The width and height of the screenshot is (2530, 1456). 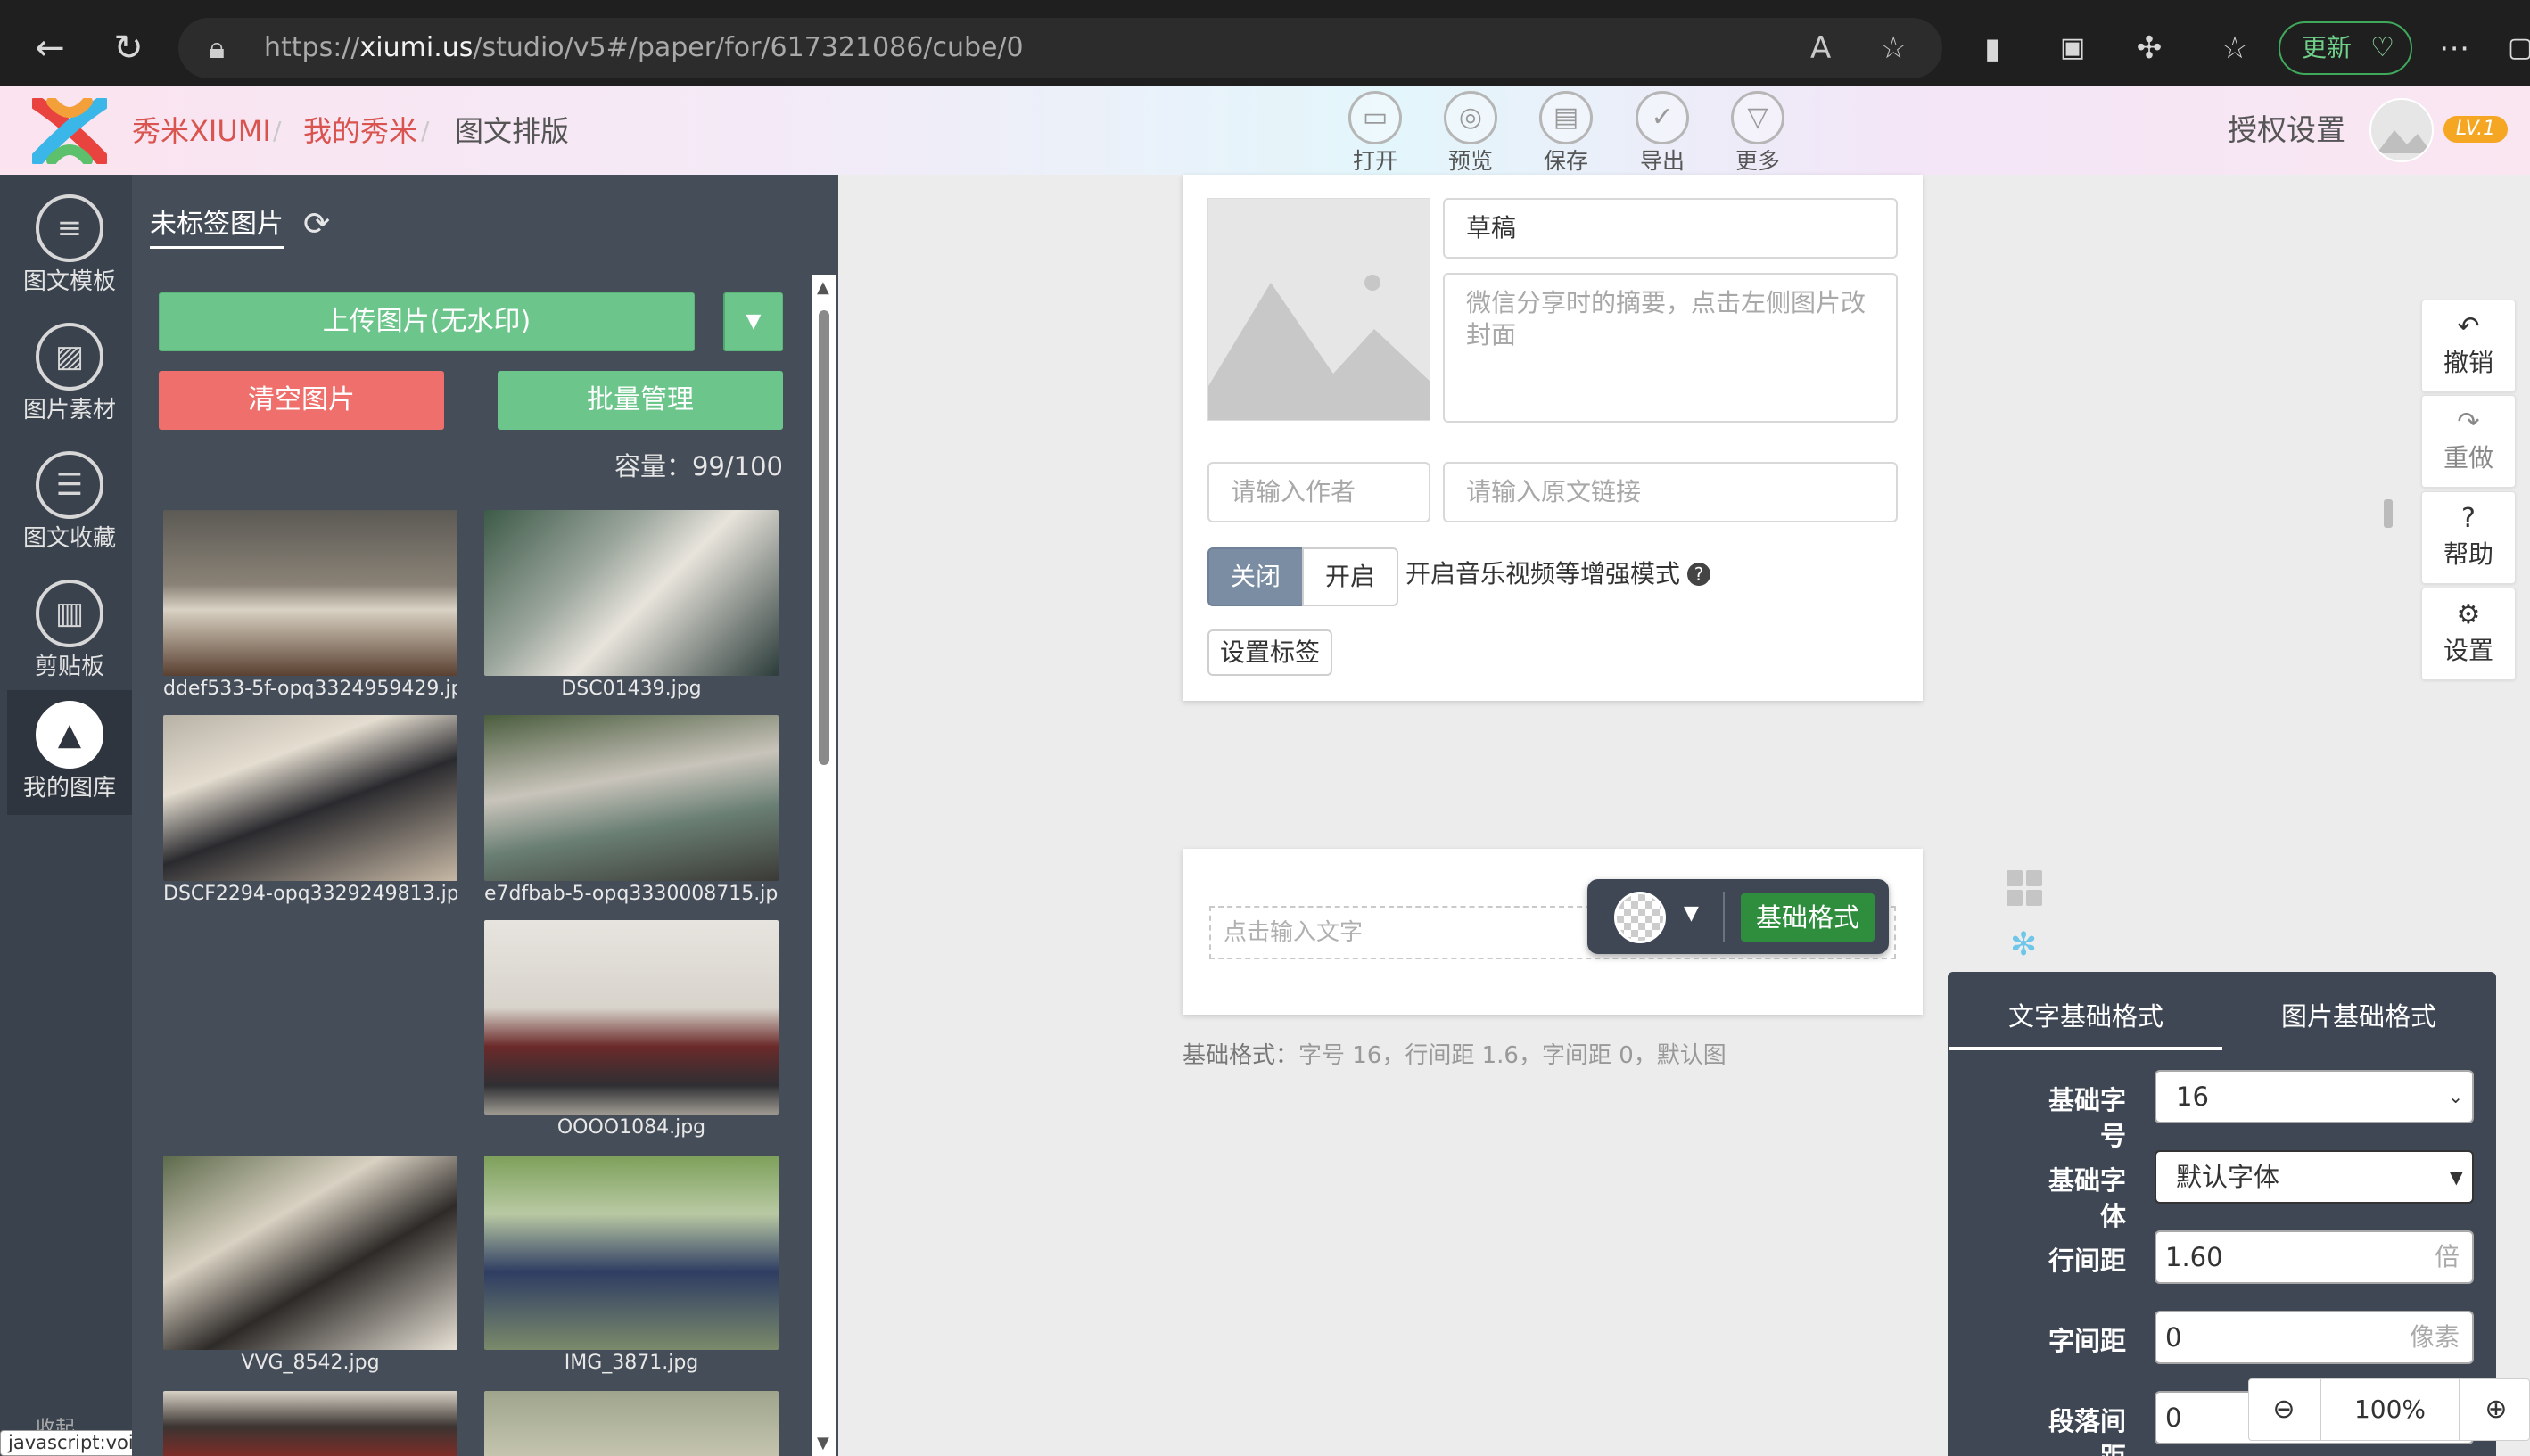 What do you see at coordinates (631, 606) in the screenshot?
I see `library-image: DSC01439.jpg` at bounding box center [631, 606].